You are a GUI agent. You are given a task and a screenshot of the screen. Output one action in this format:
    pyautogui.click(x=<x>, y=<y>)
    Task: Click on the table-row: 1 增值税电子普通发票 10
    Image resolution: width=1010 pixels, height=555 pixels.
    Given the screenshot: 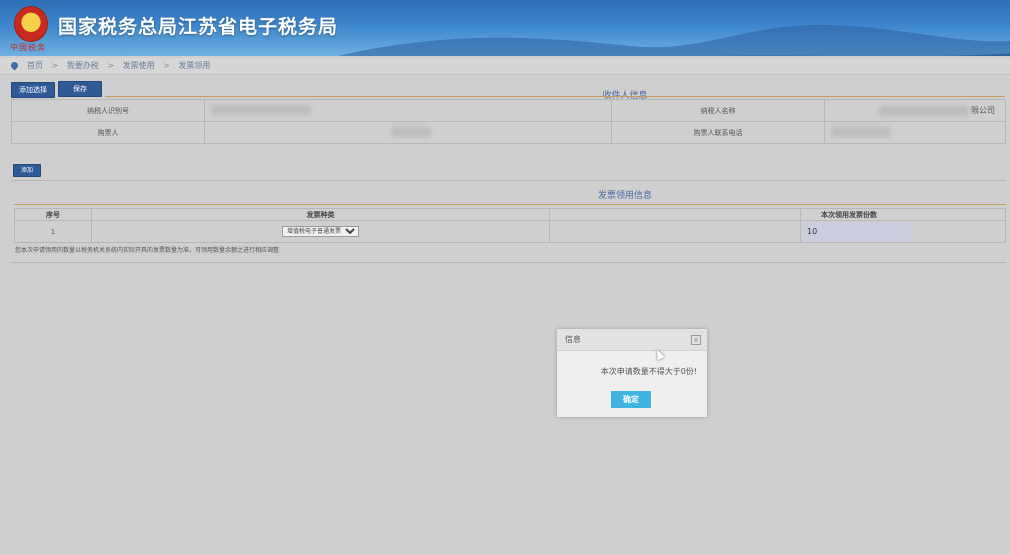 What is the action you would take?
    pyautogui.click(x=510, y=231)
    